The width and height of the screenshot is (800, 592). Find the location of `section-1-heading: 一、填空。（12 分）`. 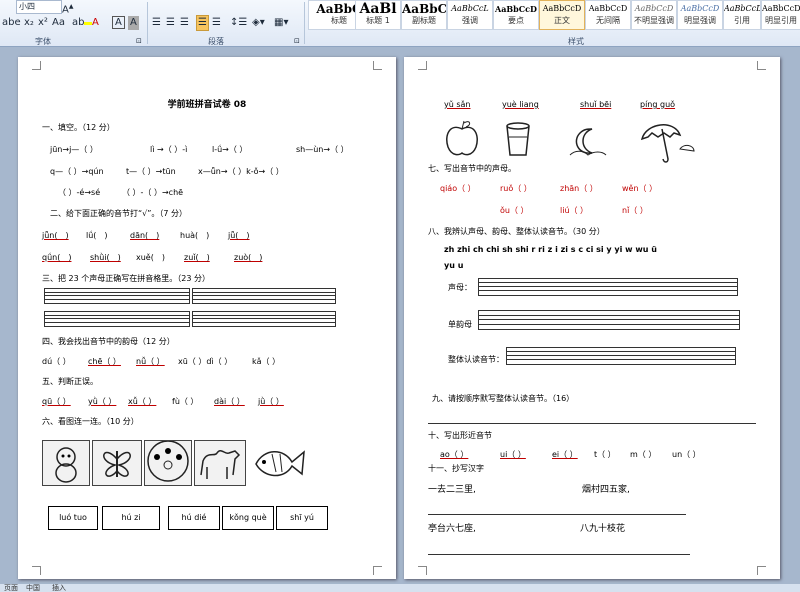

section-1-heading: 一、填空。（12 分） is located at coordinates (78, 127).